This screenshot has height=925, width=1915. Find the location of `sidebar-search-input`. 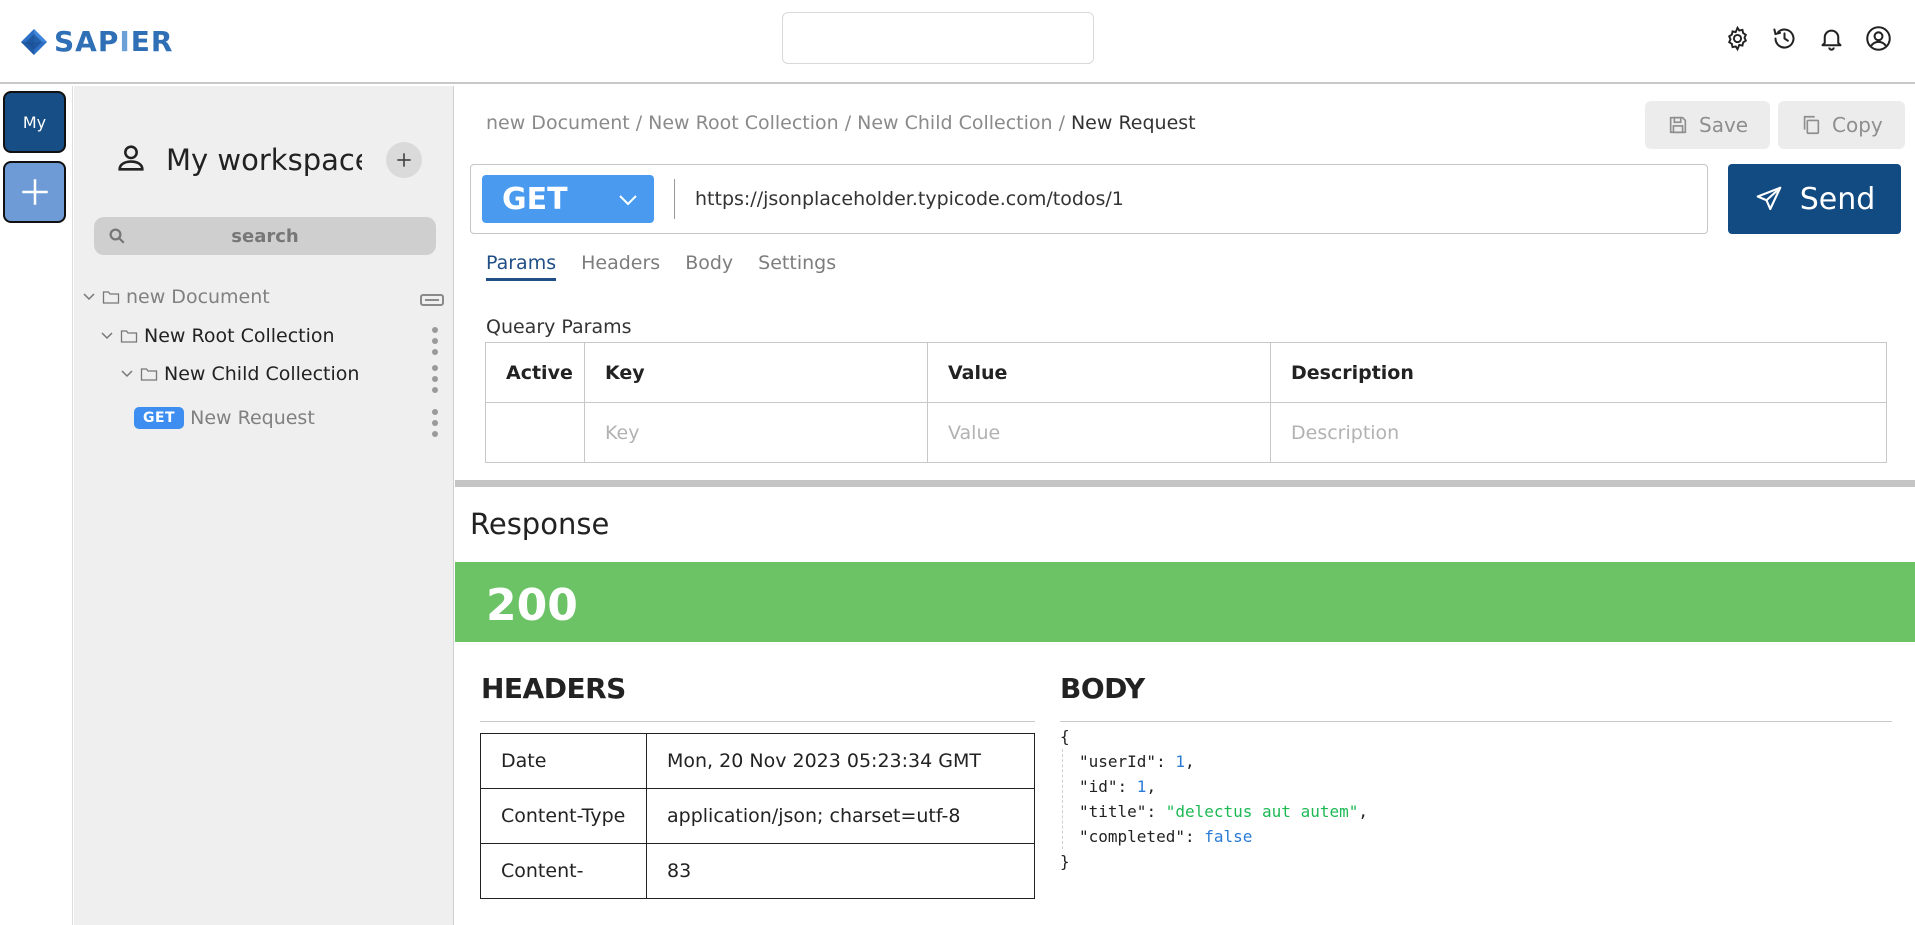

sidebar-search-input is located at coordinates (265, 236).